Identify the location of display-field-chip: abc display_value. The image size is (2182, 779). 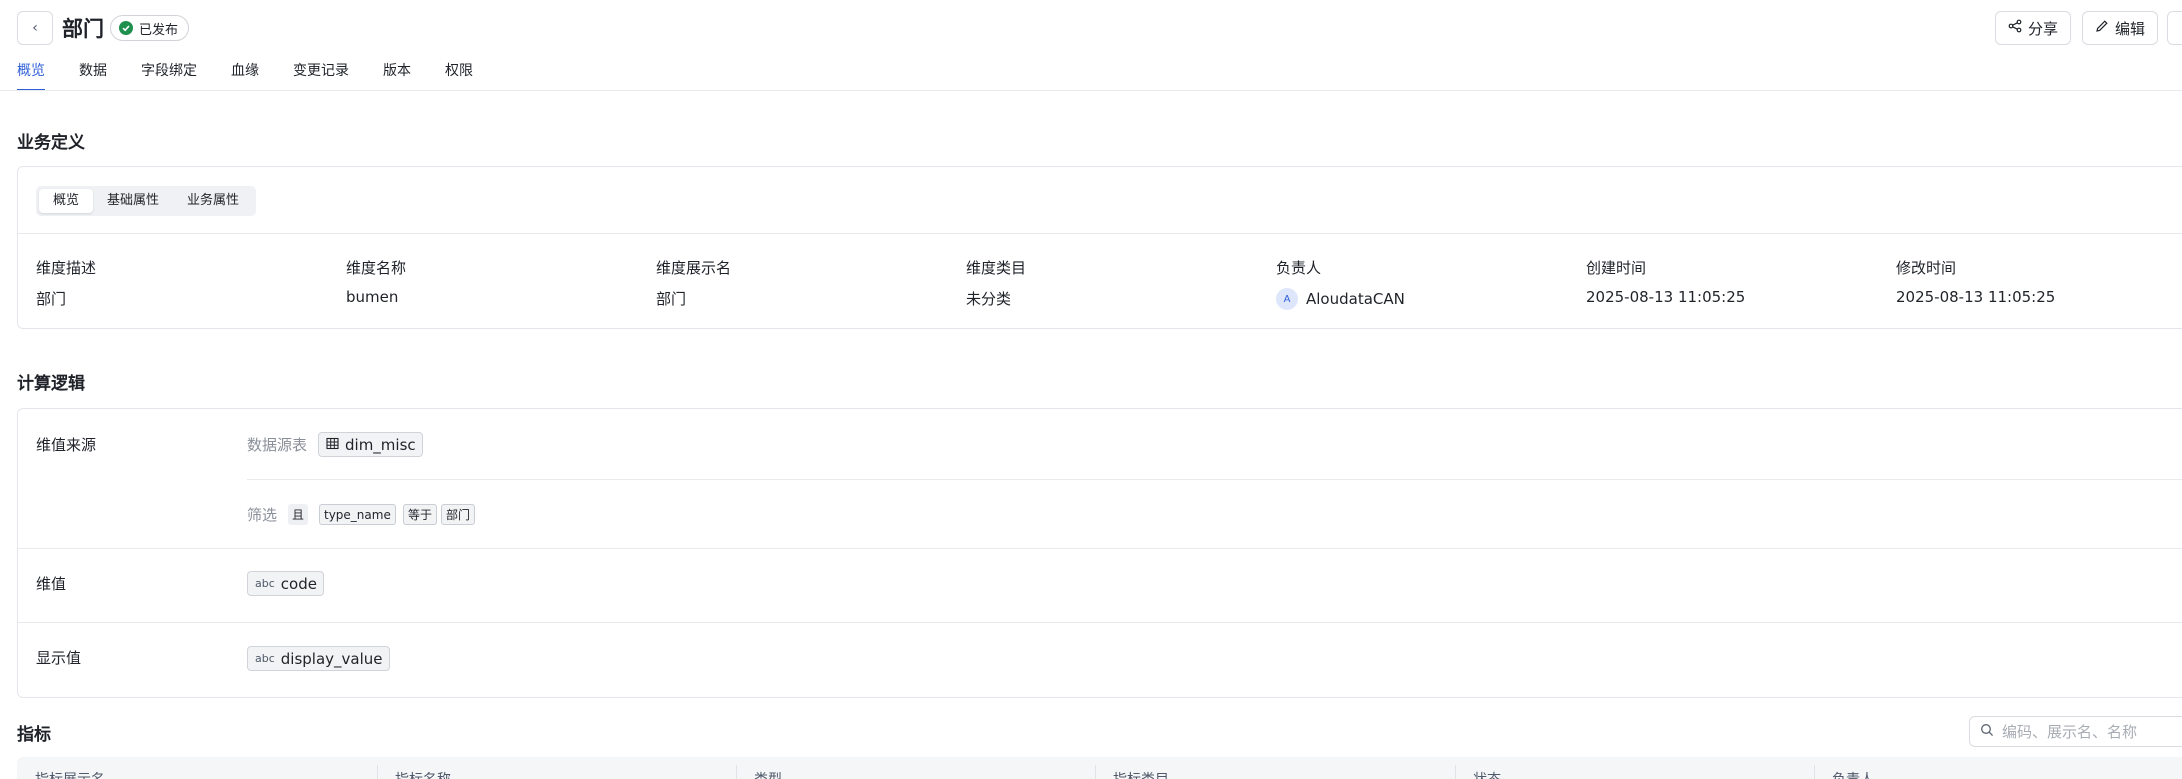
(318, 658).